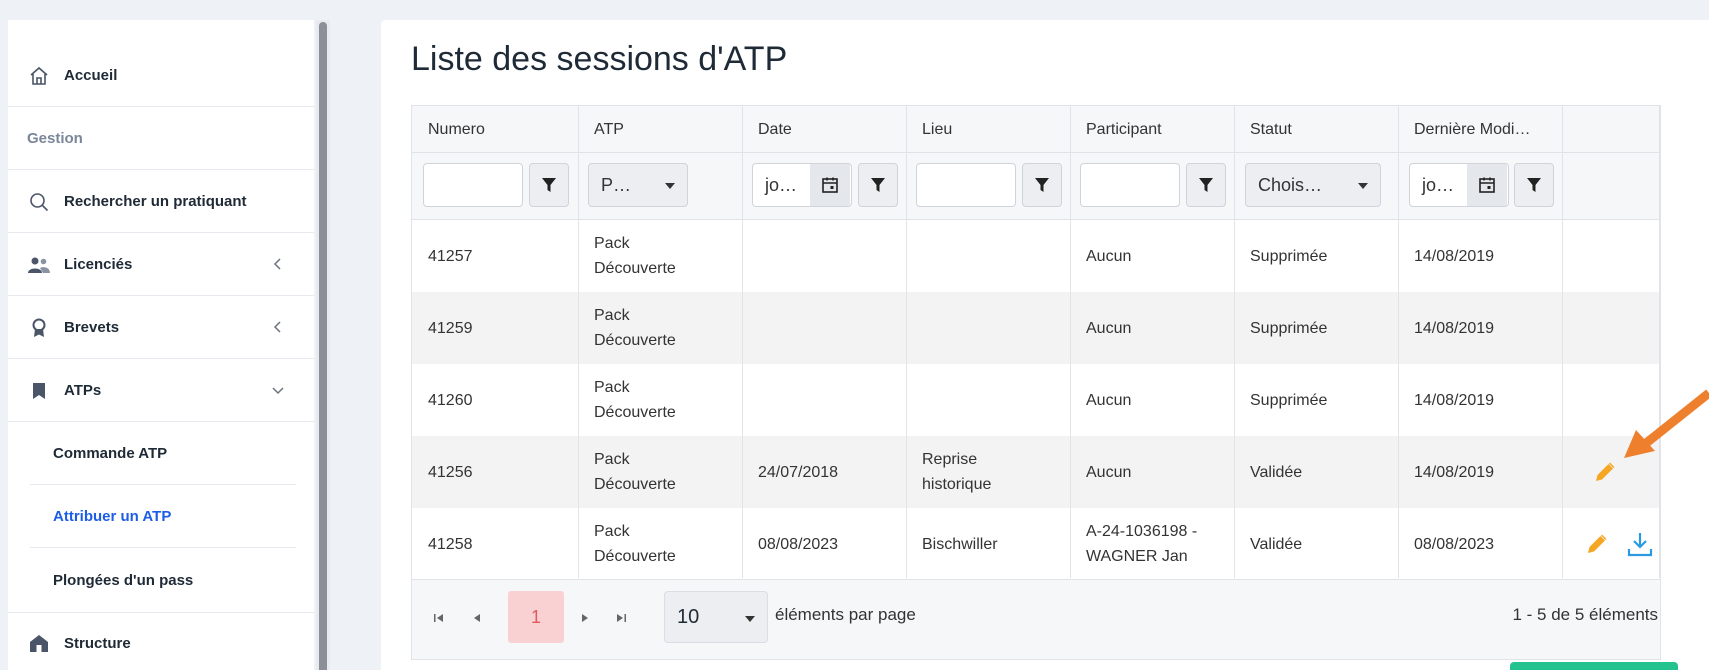 Image resolution: width=1709 pixels, height=670 pixels. What do you see at coordinates (161, 76) in the screenshot?
I see `sidebar-item-accueil: Accueil` at bounding box center [161, 76].